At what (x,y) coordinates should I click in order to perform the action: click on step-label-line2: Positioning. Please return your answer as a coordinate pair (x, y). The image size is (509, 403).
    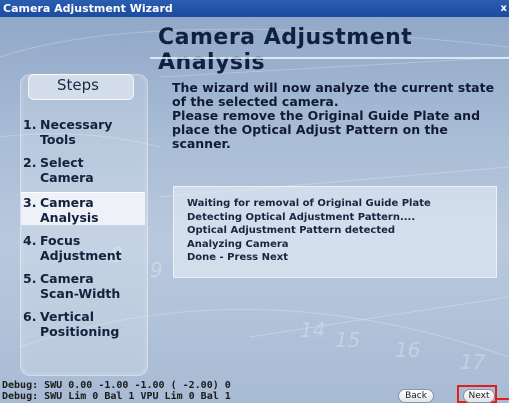
    Looking at the image, I should click on (80, 331).